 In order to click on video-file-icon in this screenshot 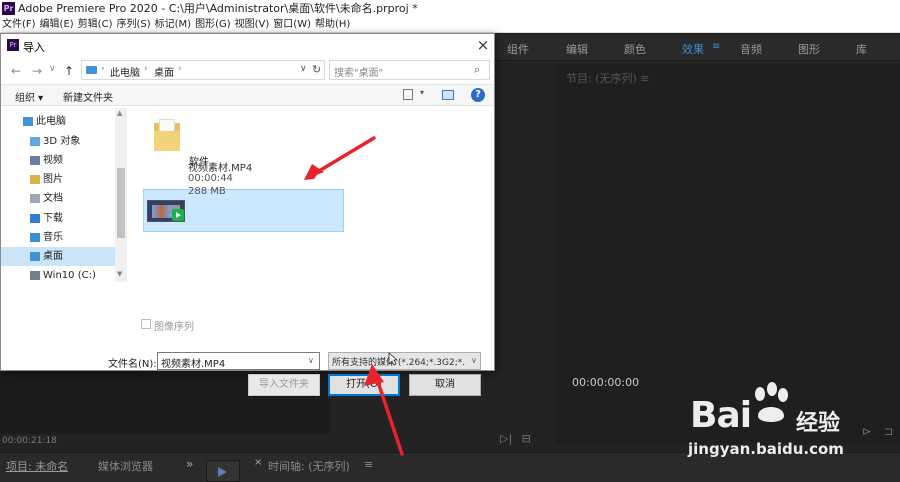, I will do `click(166, 211)`.